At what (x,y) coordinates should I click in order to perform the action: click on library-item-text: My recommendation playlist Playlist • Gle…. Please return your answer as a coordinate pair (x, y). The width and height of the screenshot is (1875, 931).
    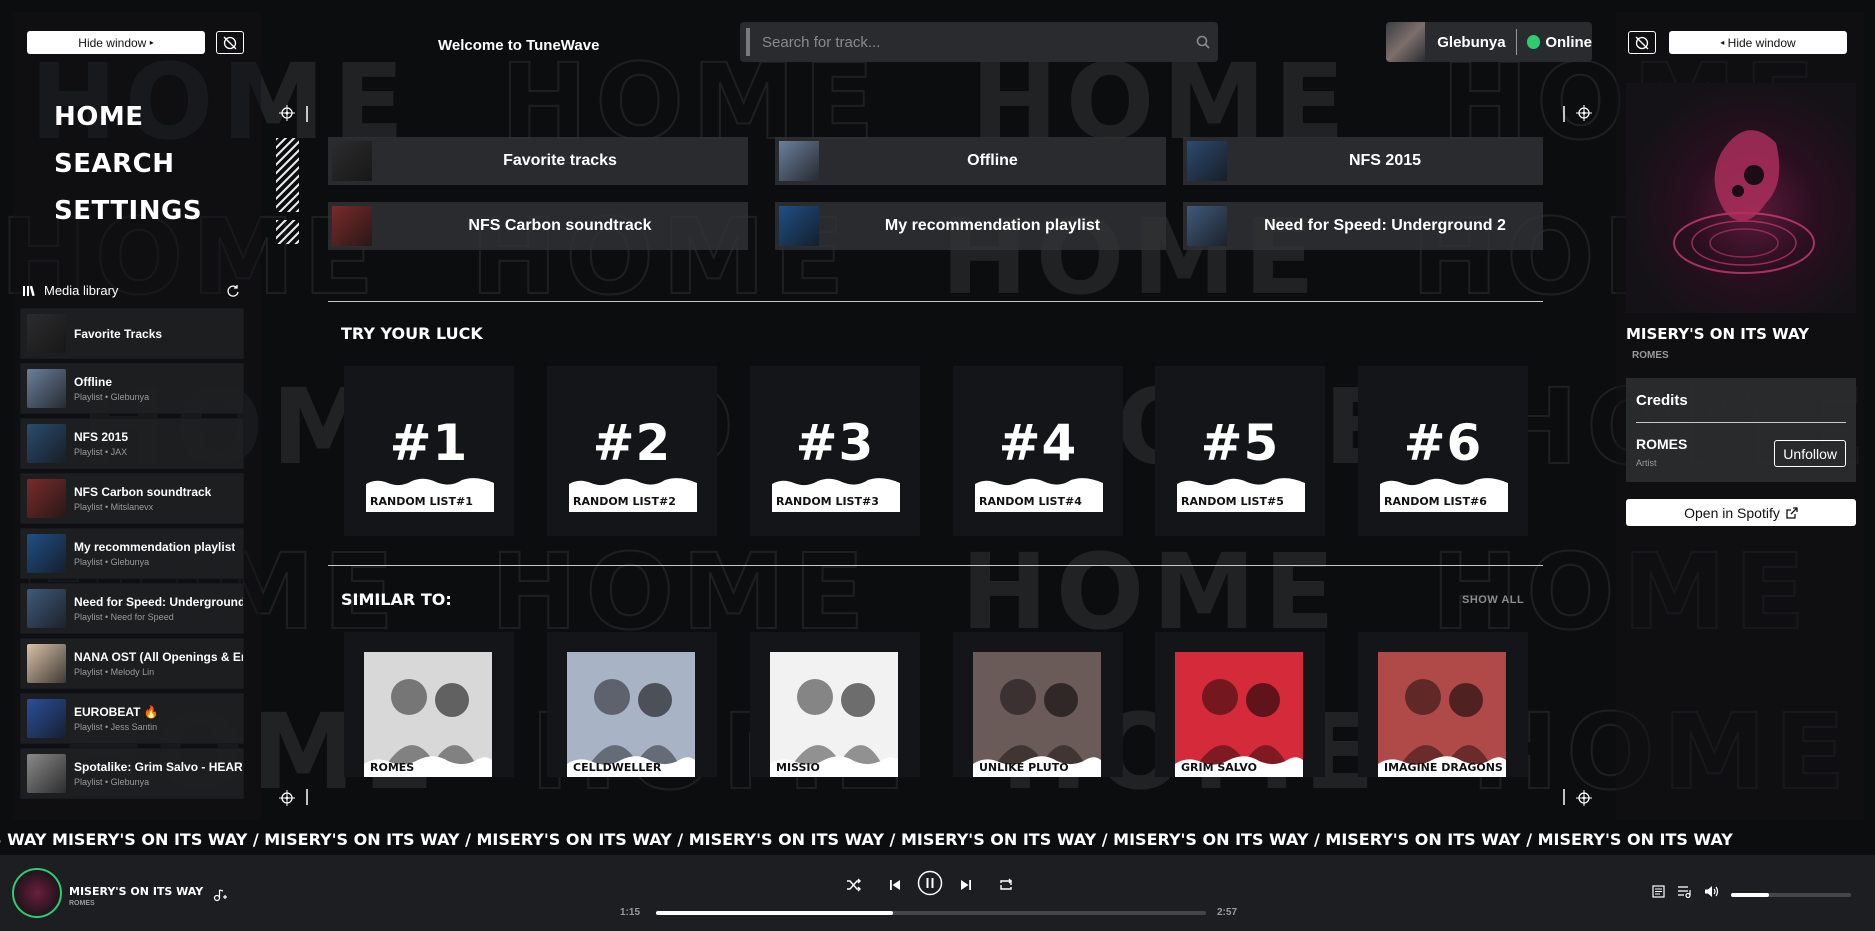
    Looking at the image, I should click on (154, 553).